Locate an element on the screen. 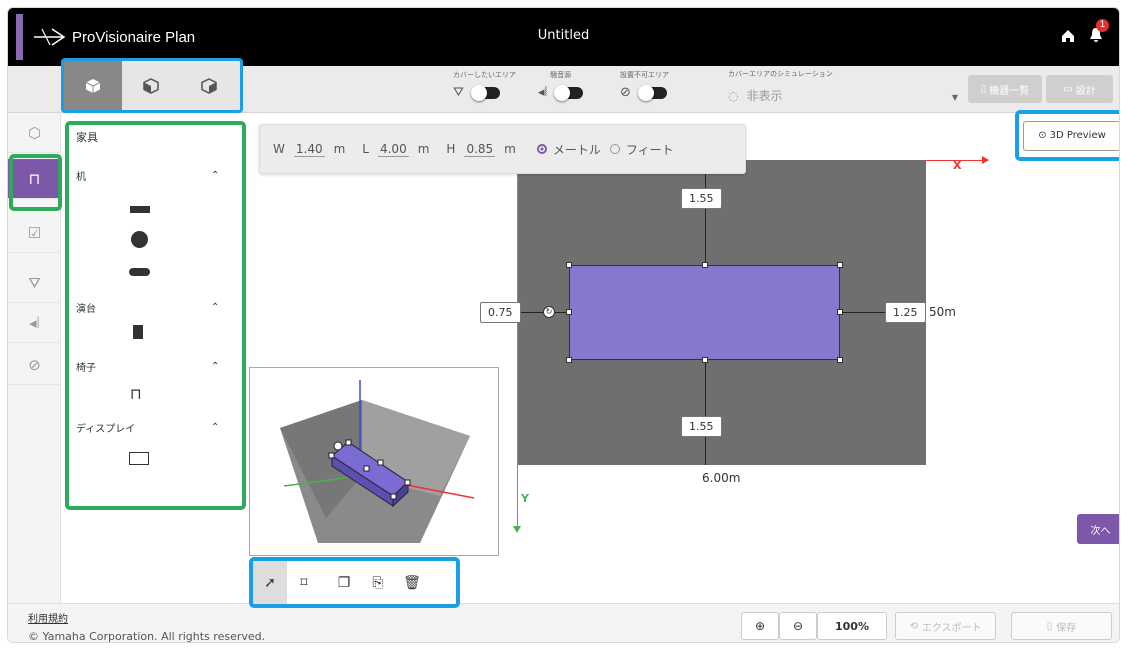  y-axis-arrow is located at coordinates (517, 529).